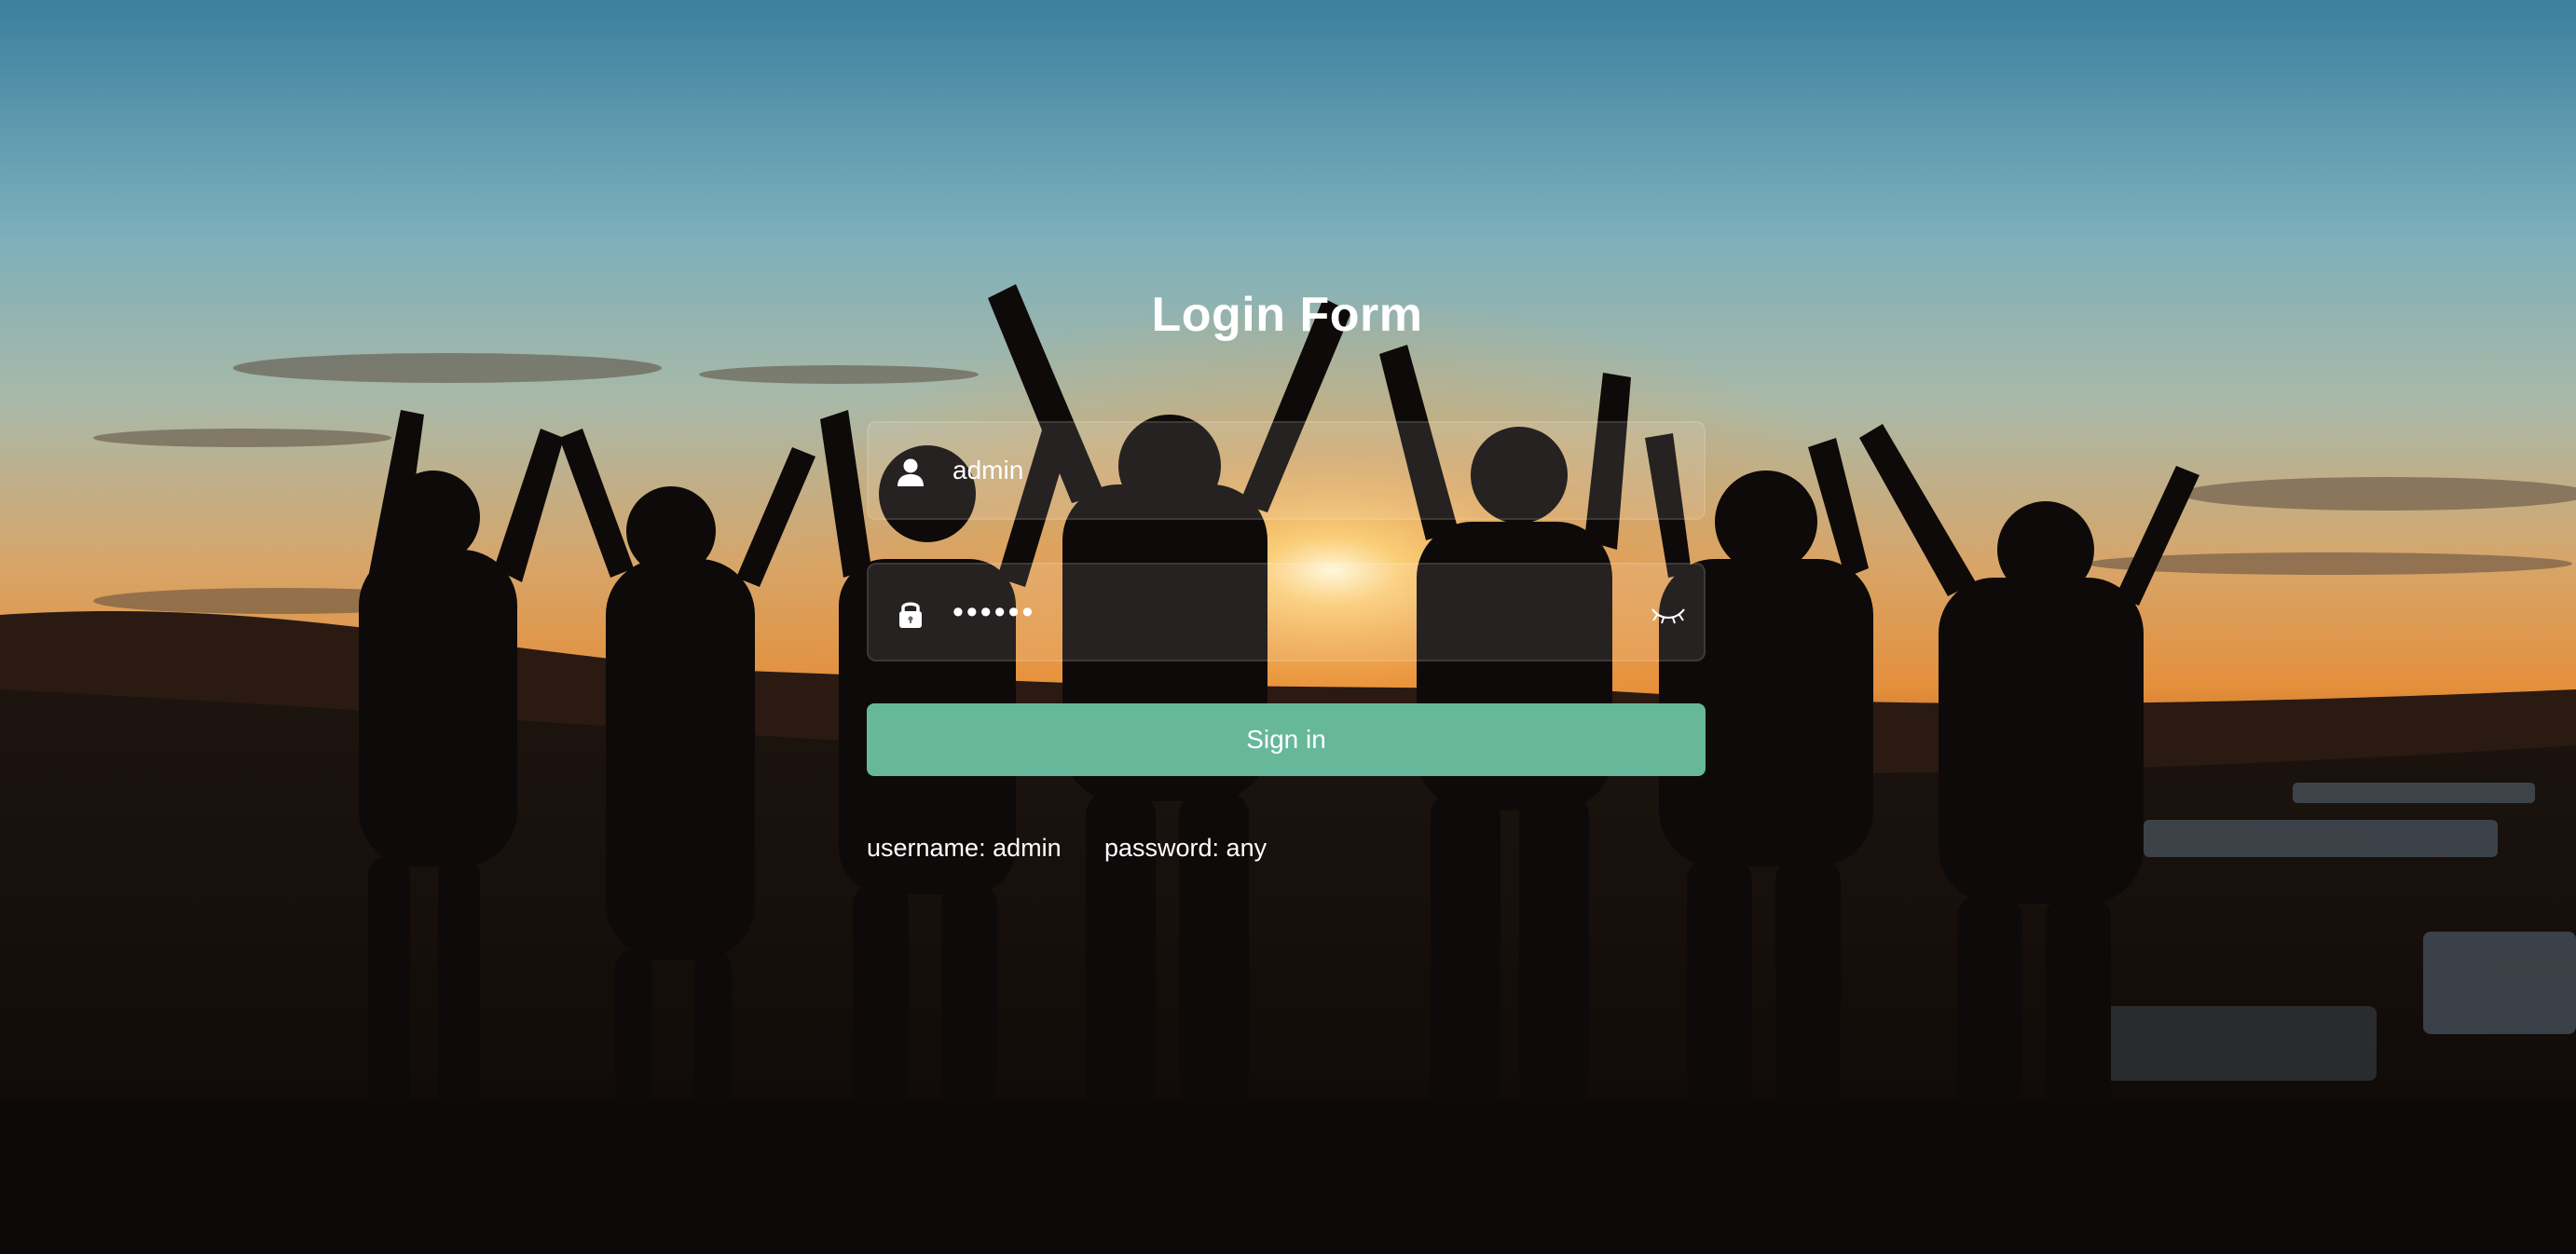 The image size is (2576, 1254). I want to click on password-input, so click(1297, 612).